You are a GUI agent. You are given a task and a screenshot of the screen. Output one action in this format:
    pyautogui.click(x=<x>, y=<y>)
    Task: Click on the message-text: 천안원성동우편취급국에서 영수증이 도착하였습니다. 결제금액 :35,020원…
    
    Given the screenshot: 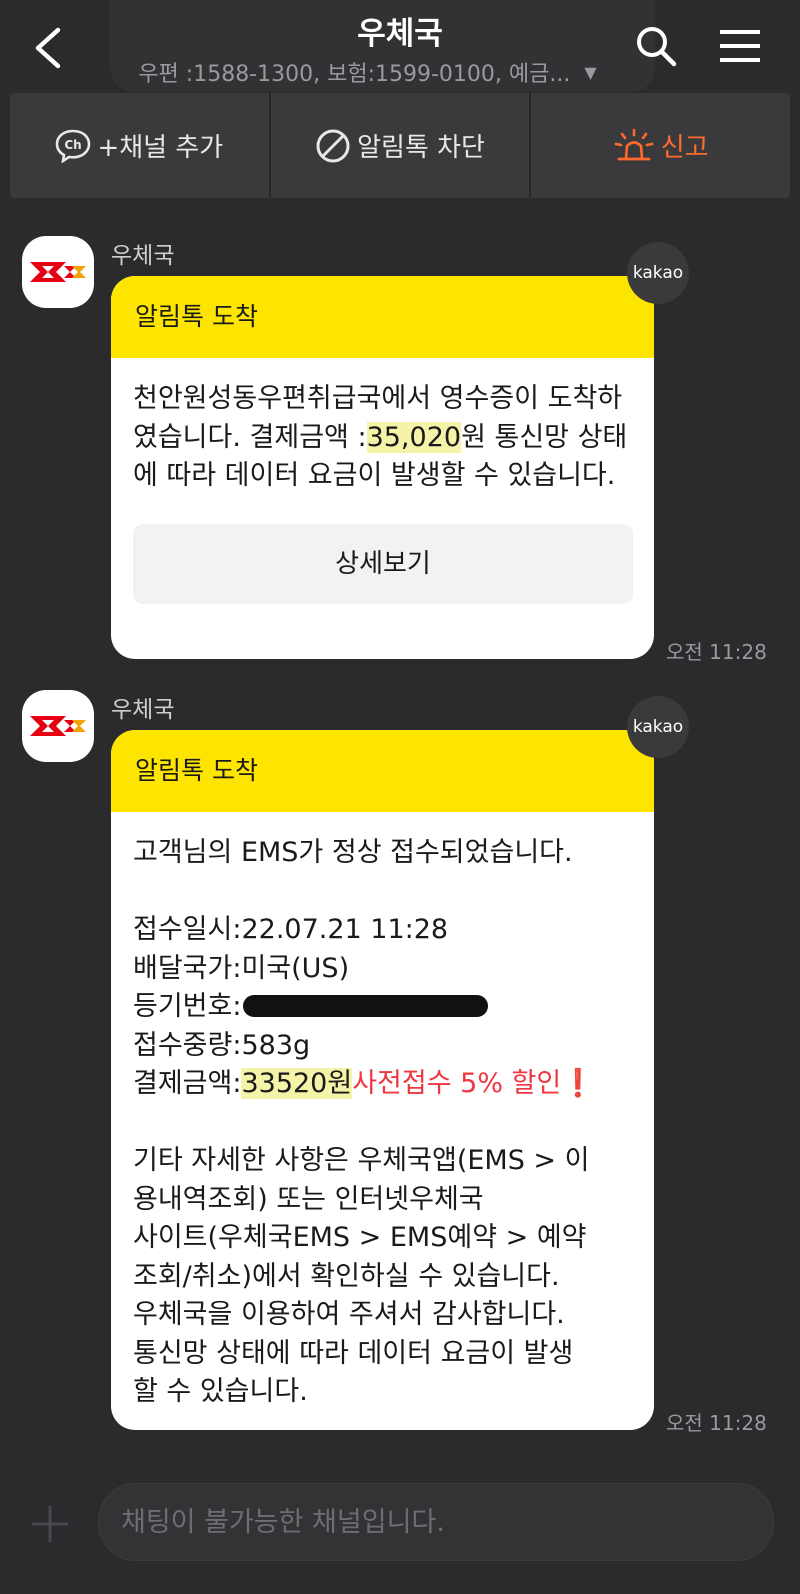 What is the action you would take?
    pyautogui.click(x=382, y=427)
    